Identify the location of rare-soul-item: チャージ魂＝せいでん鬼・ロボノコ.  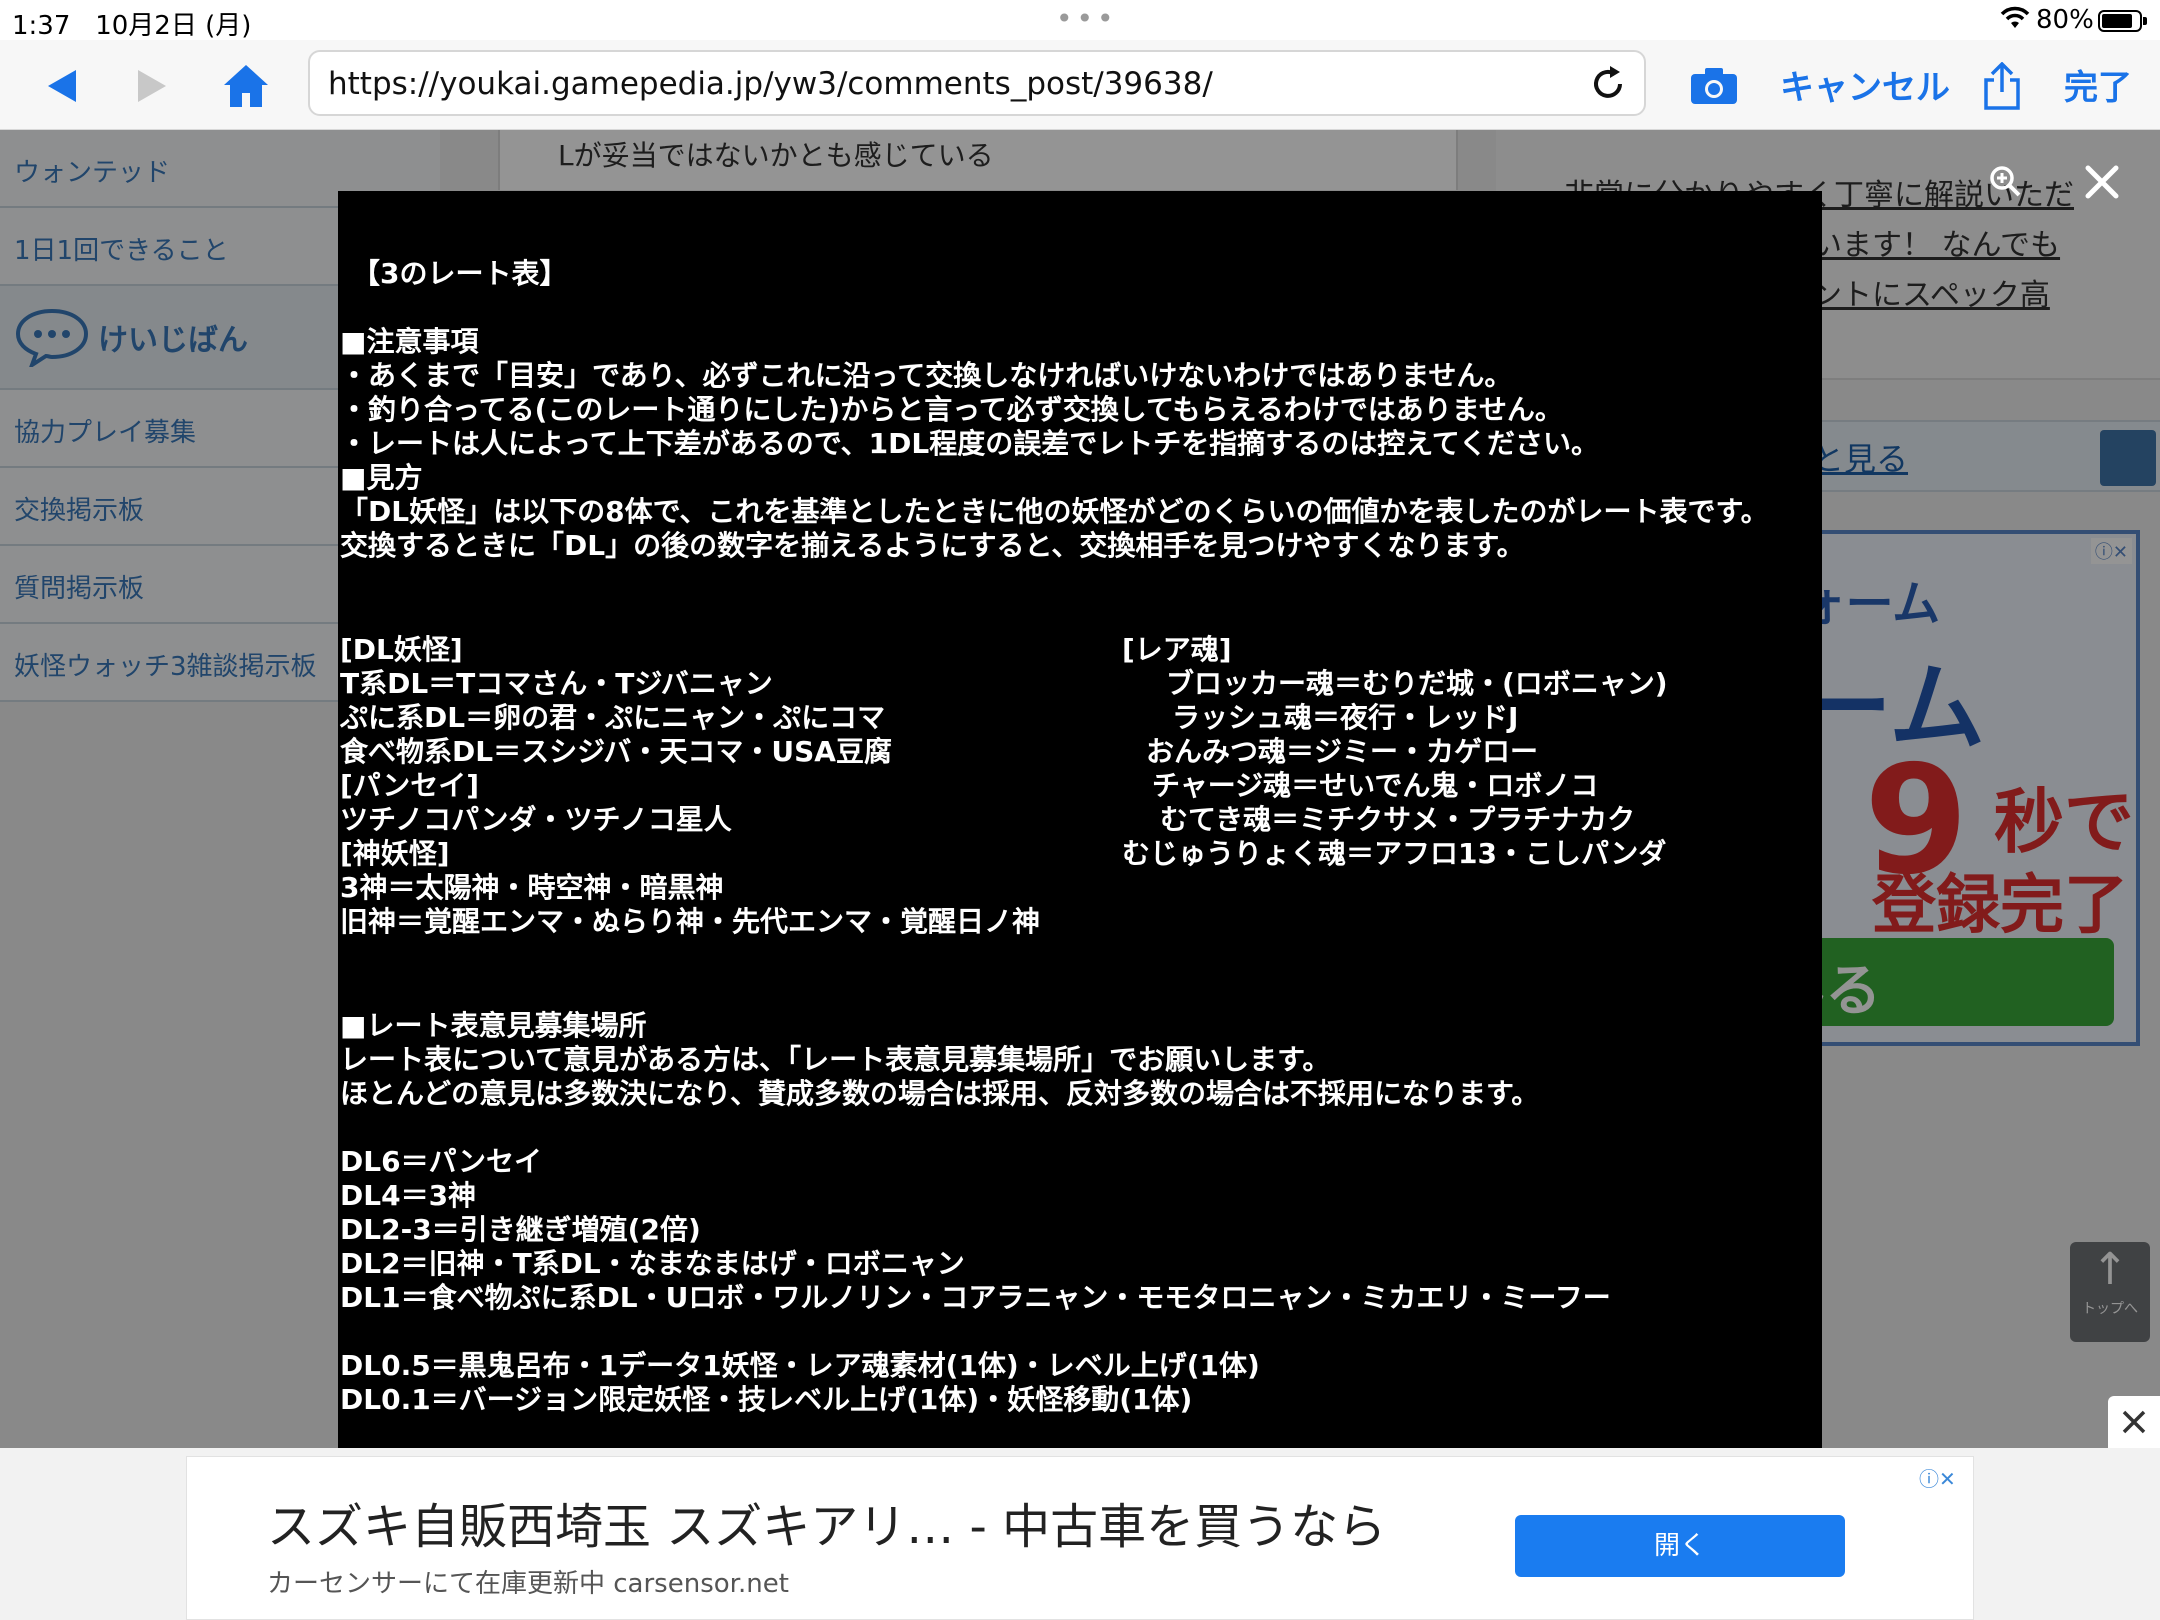
(1375, 785).